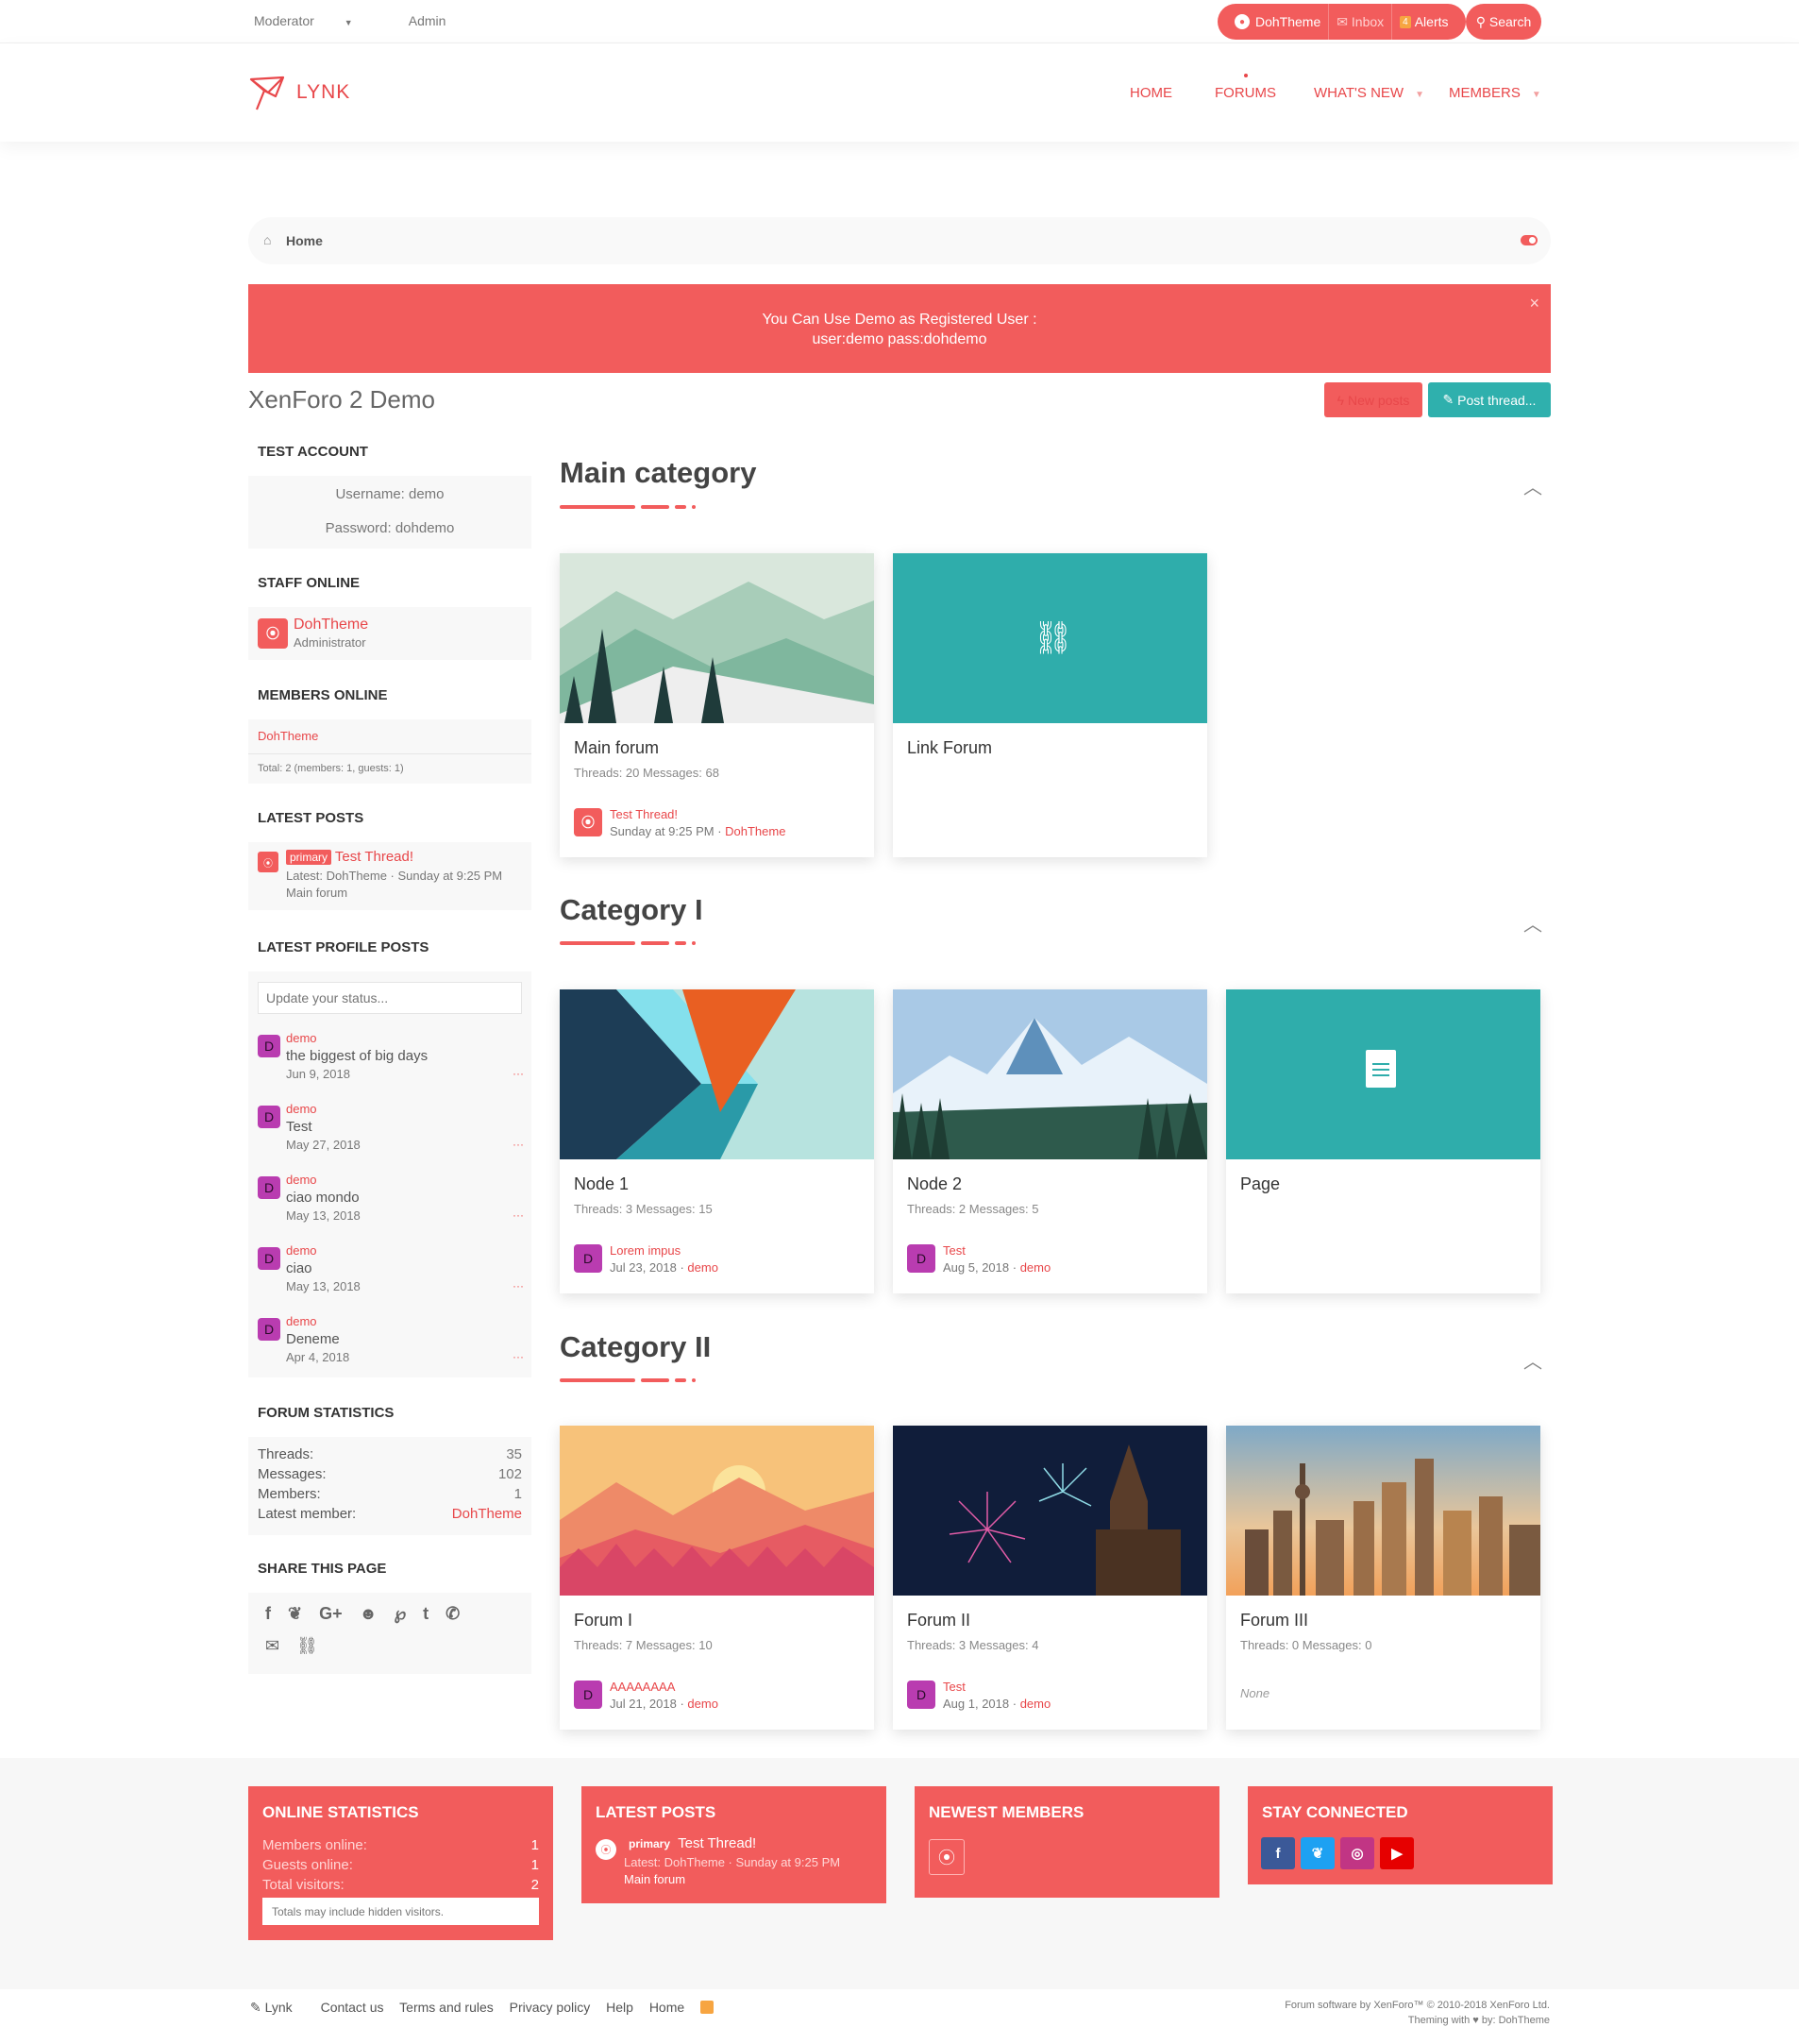 This screenshot has width=1799, height=2044. Describe the element at coordinates (1361, 22) in the screenshot. I see `inbox-link: ✉ Inbox` at that location.